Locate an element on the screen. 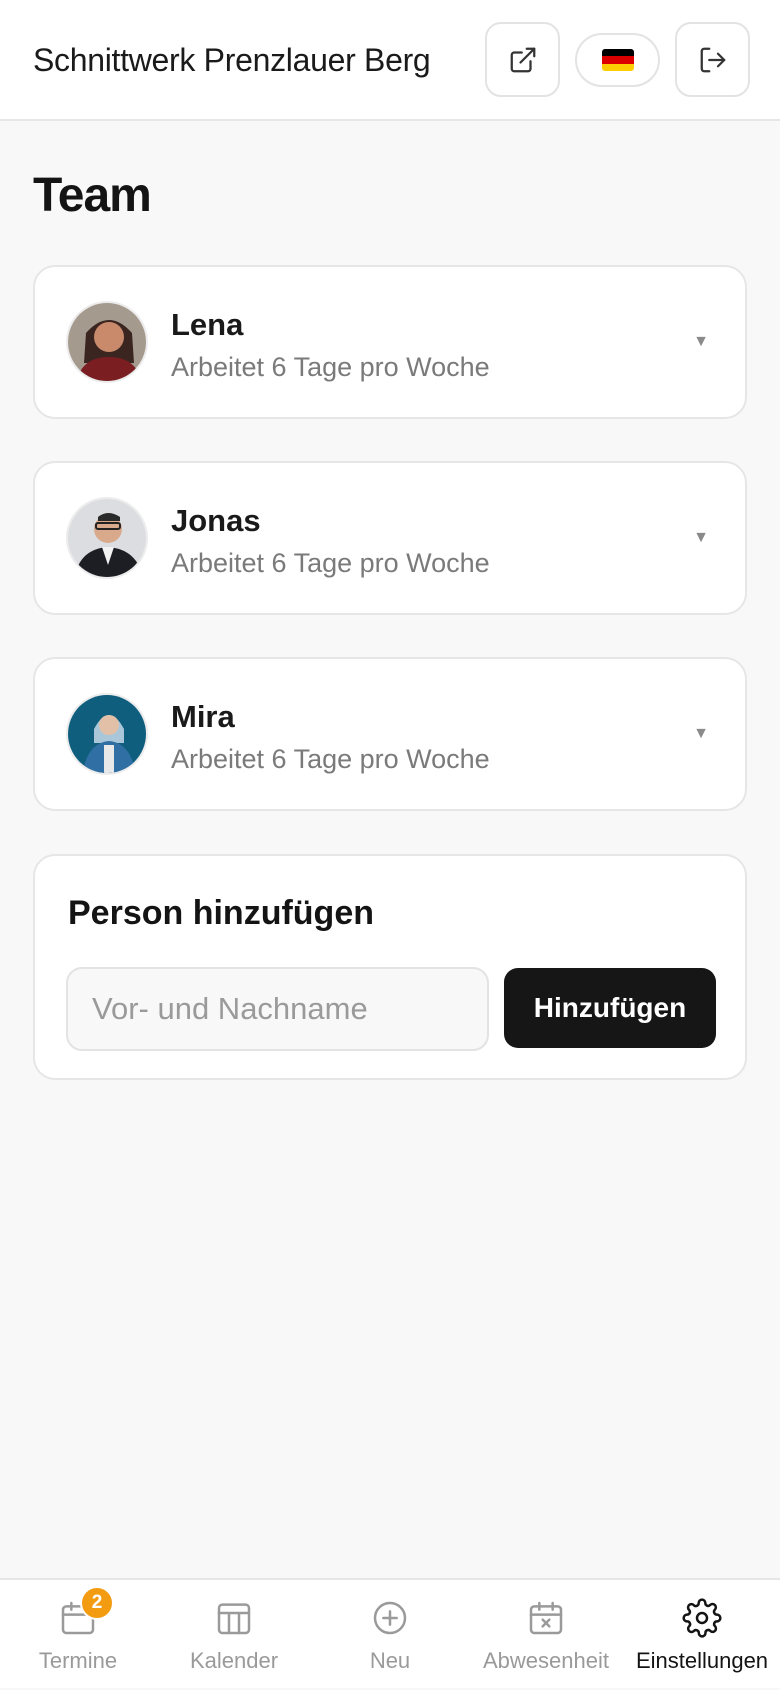 The image size is (780, 1690). add-person-card: Person hinzufügen Hinzufügen is located at coordinates (390, 967).